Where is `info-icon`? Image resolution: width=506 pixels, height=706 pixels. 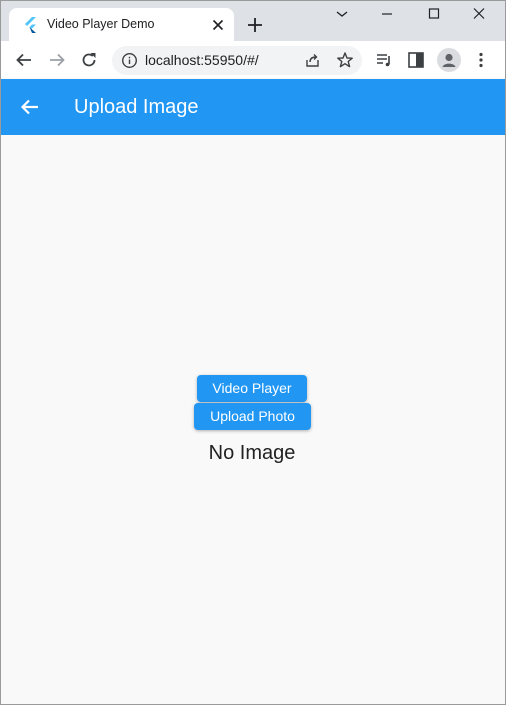 info-icon is located at coordinates (129, 60).